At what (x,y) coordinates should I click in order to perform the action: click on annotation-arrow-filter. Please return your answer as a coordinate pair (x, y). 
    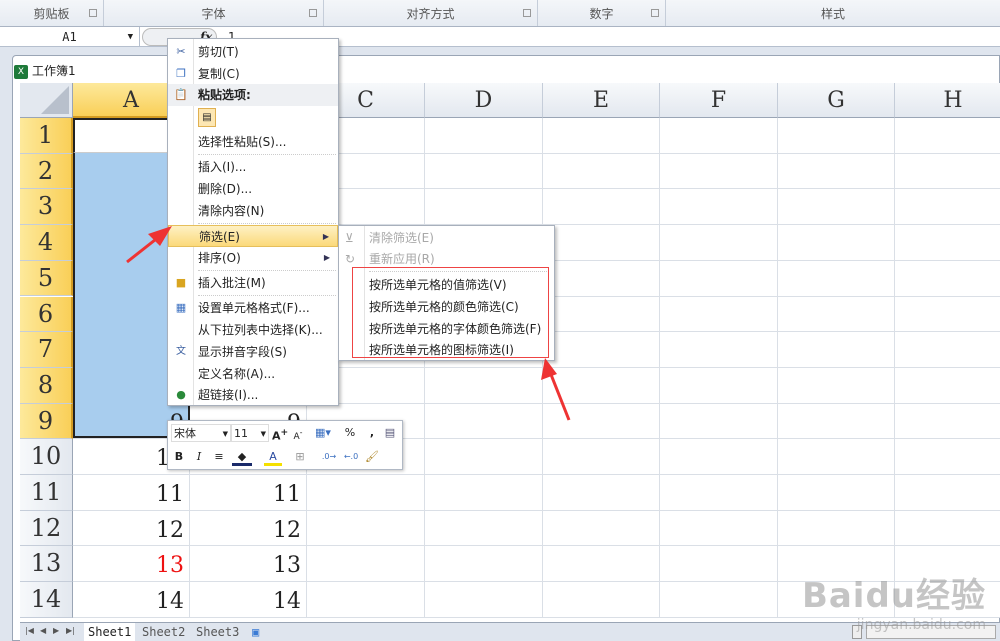
    Looking at the image, I should click on (149, 245).